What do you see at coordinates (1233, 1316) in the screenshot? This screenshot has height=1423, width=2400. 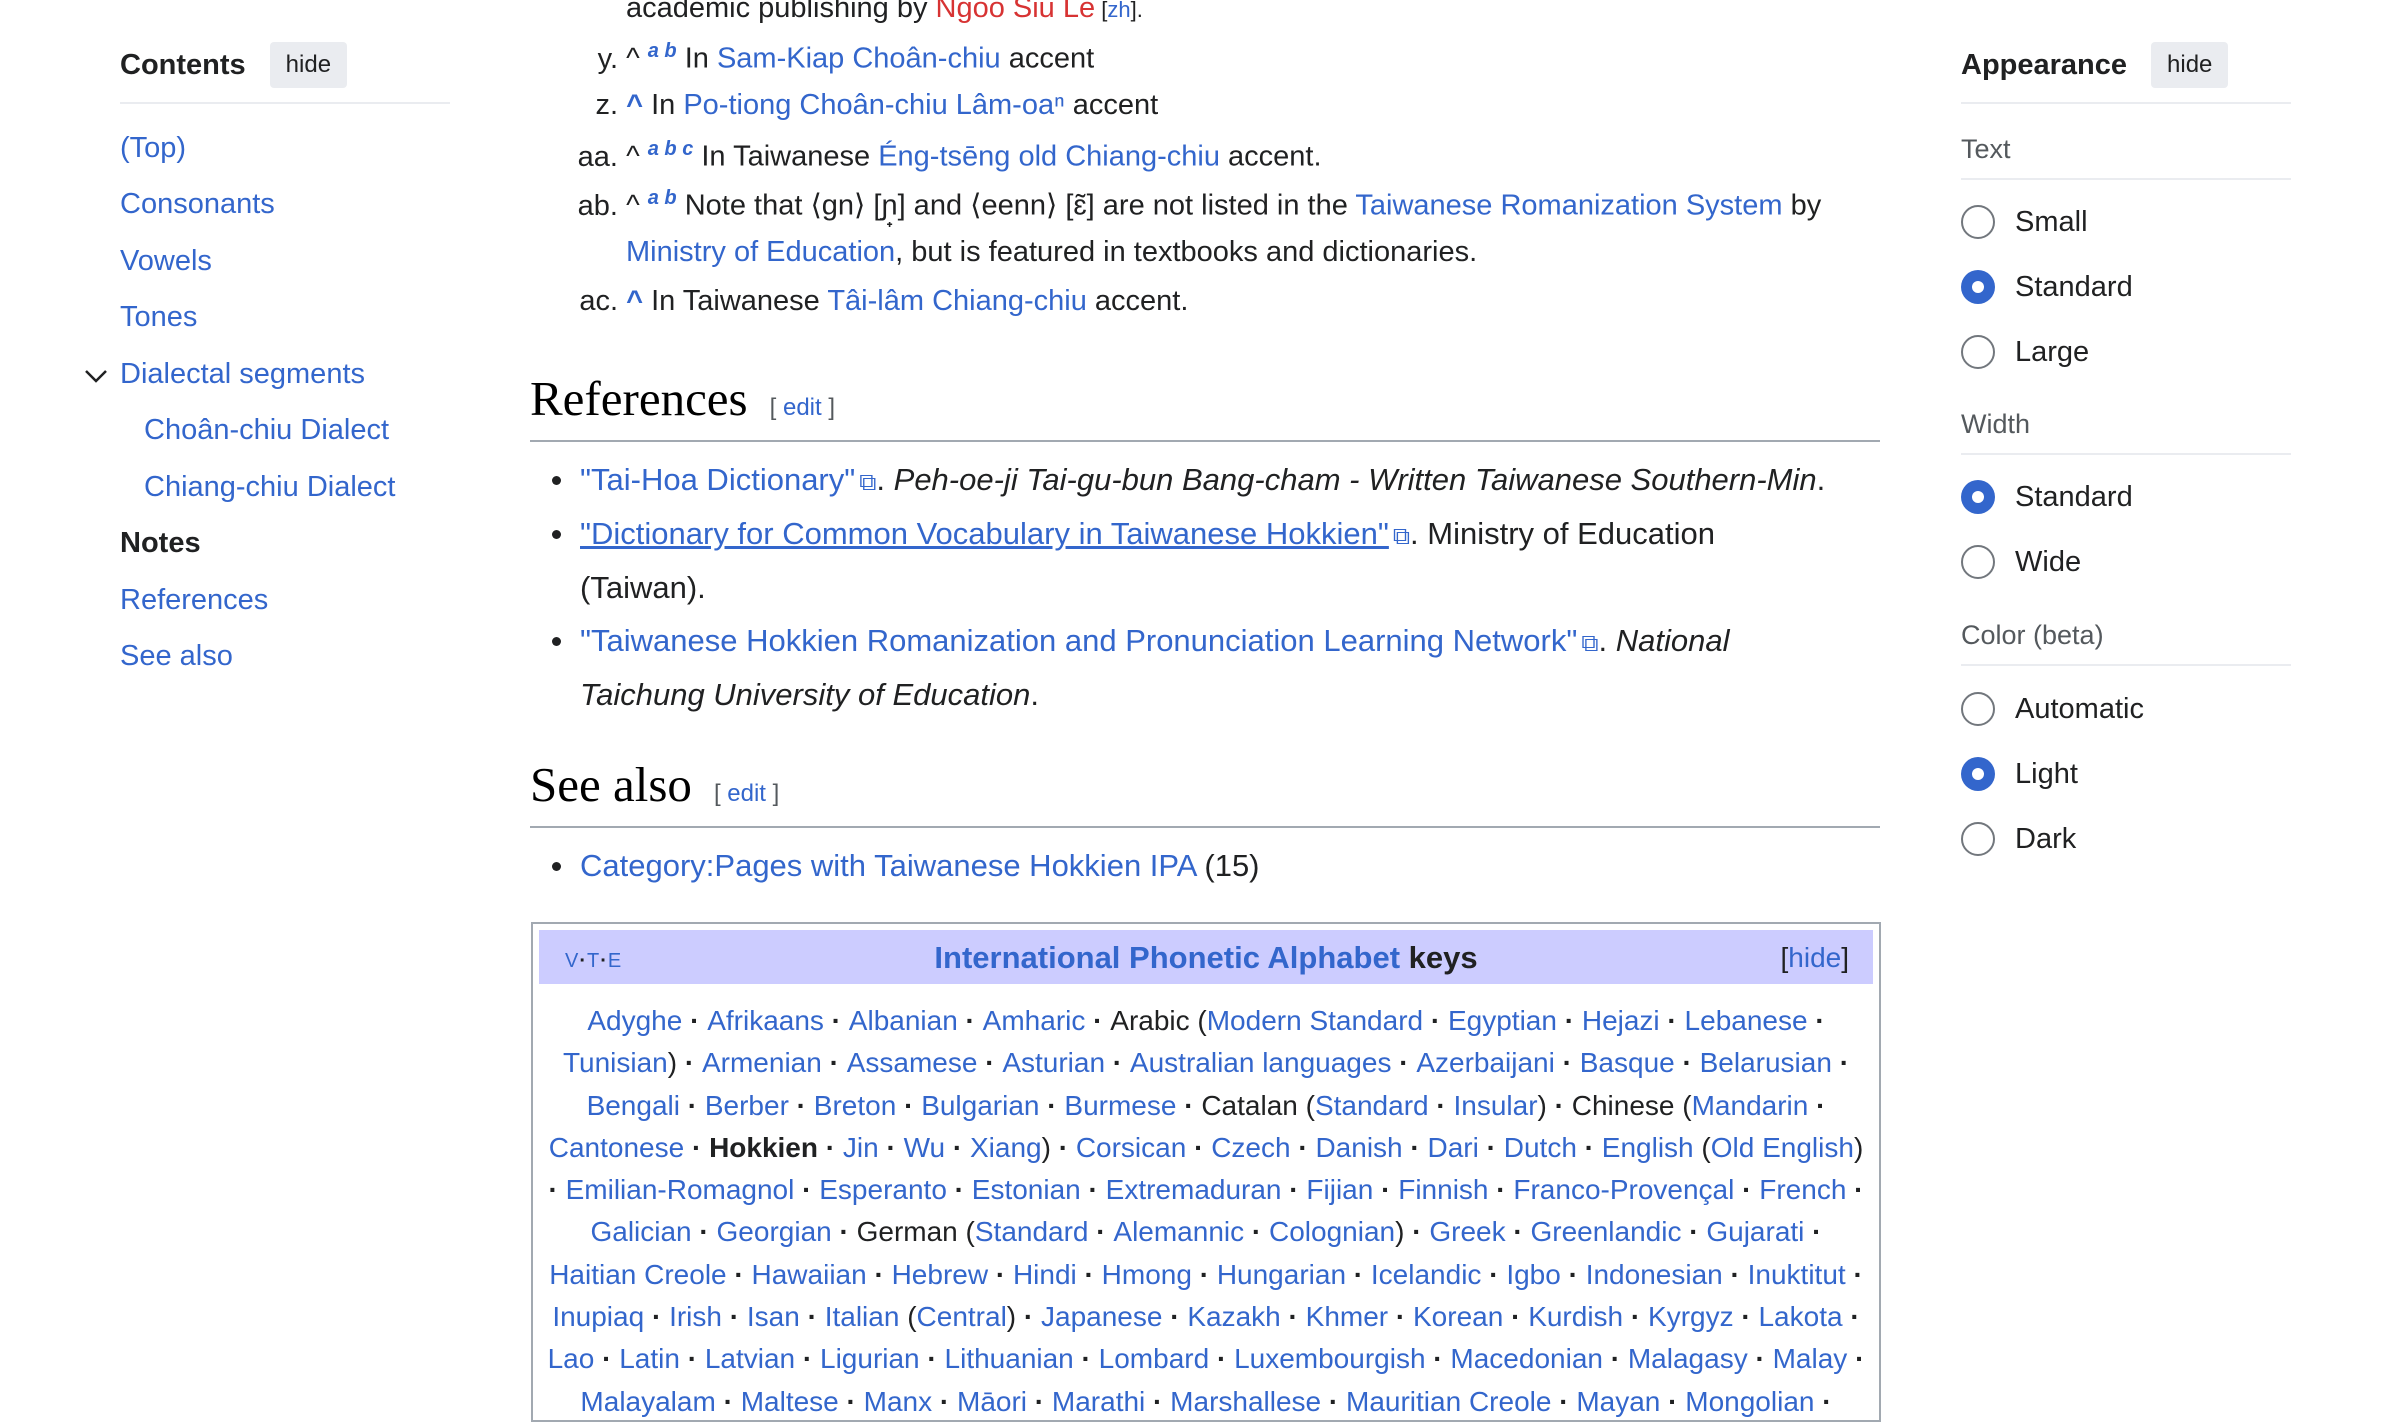 I see `language-link: Kazakh` at bounding box center [1233, 1316].